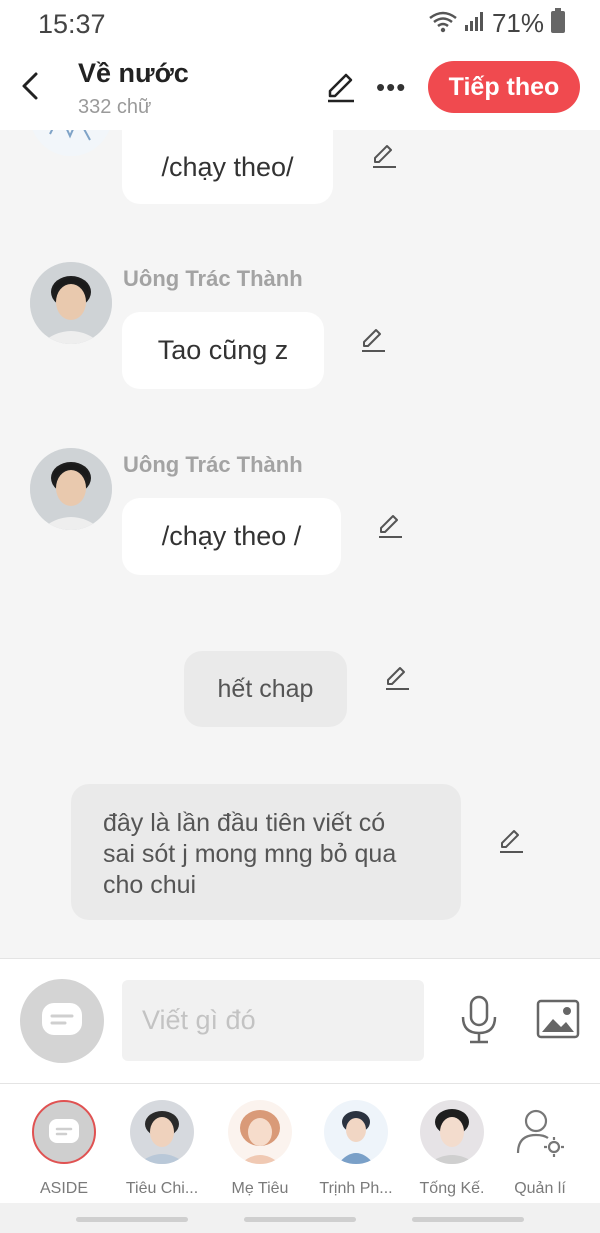  I want to click on battery-icon, so click(558, 23).